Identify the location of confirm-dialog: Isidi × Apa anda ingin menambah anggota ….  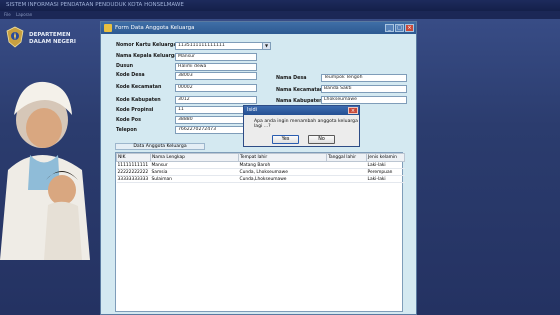
(301, 126).